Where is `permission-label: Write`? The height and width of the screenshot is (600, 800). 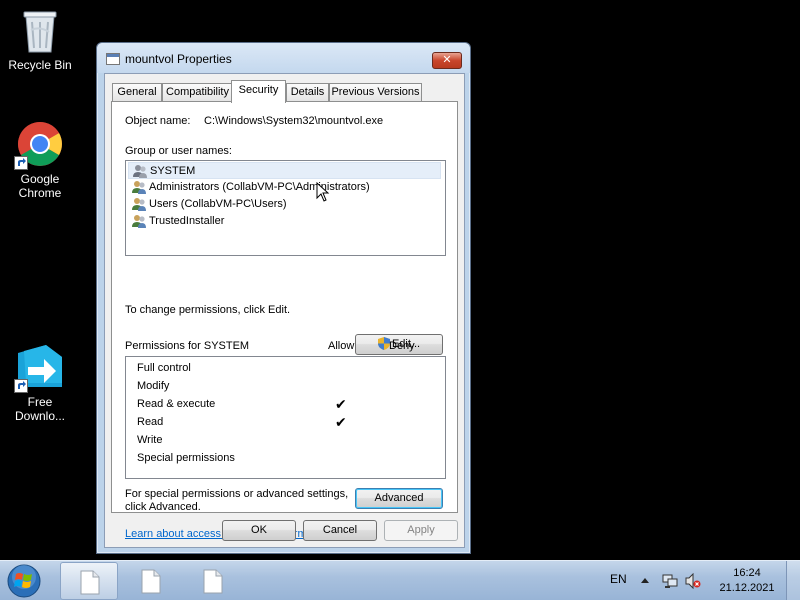
permission-label: Write is located at coordinates (150, 440).